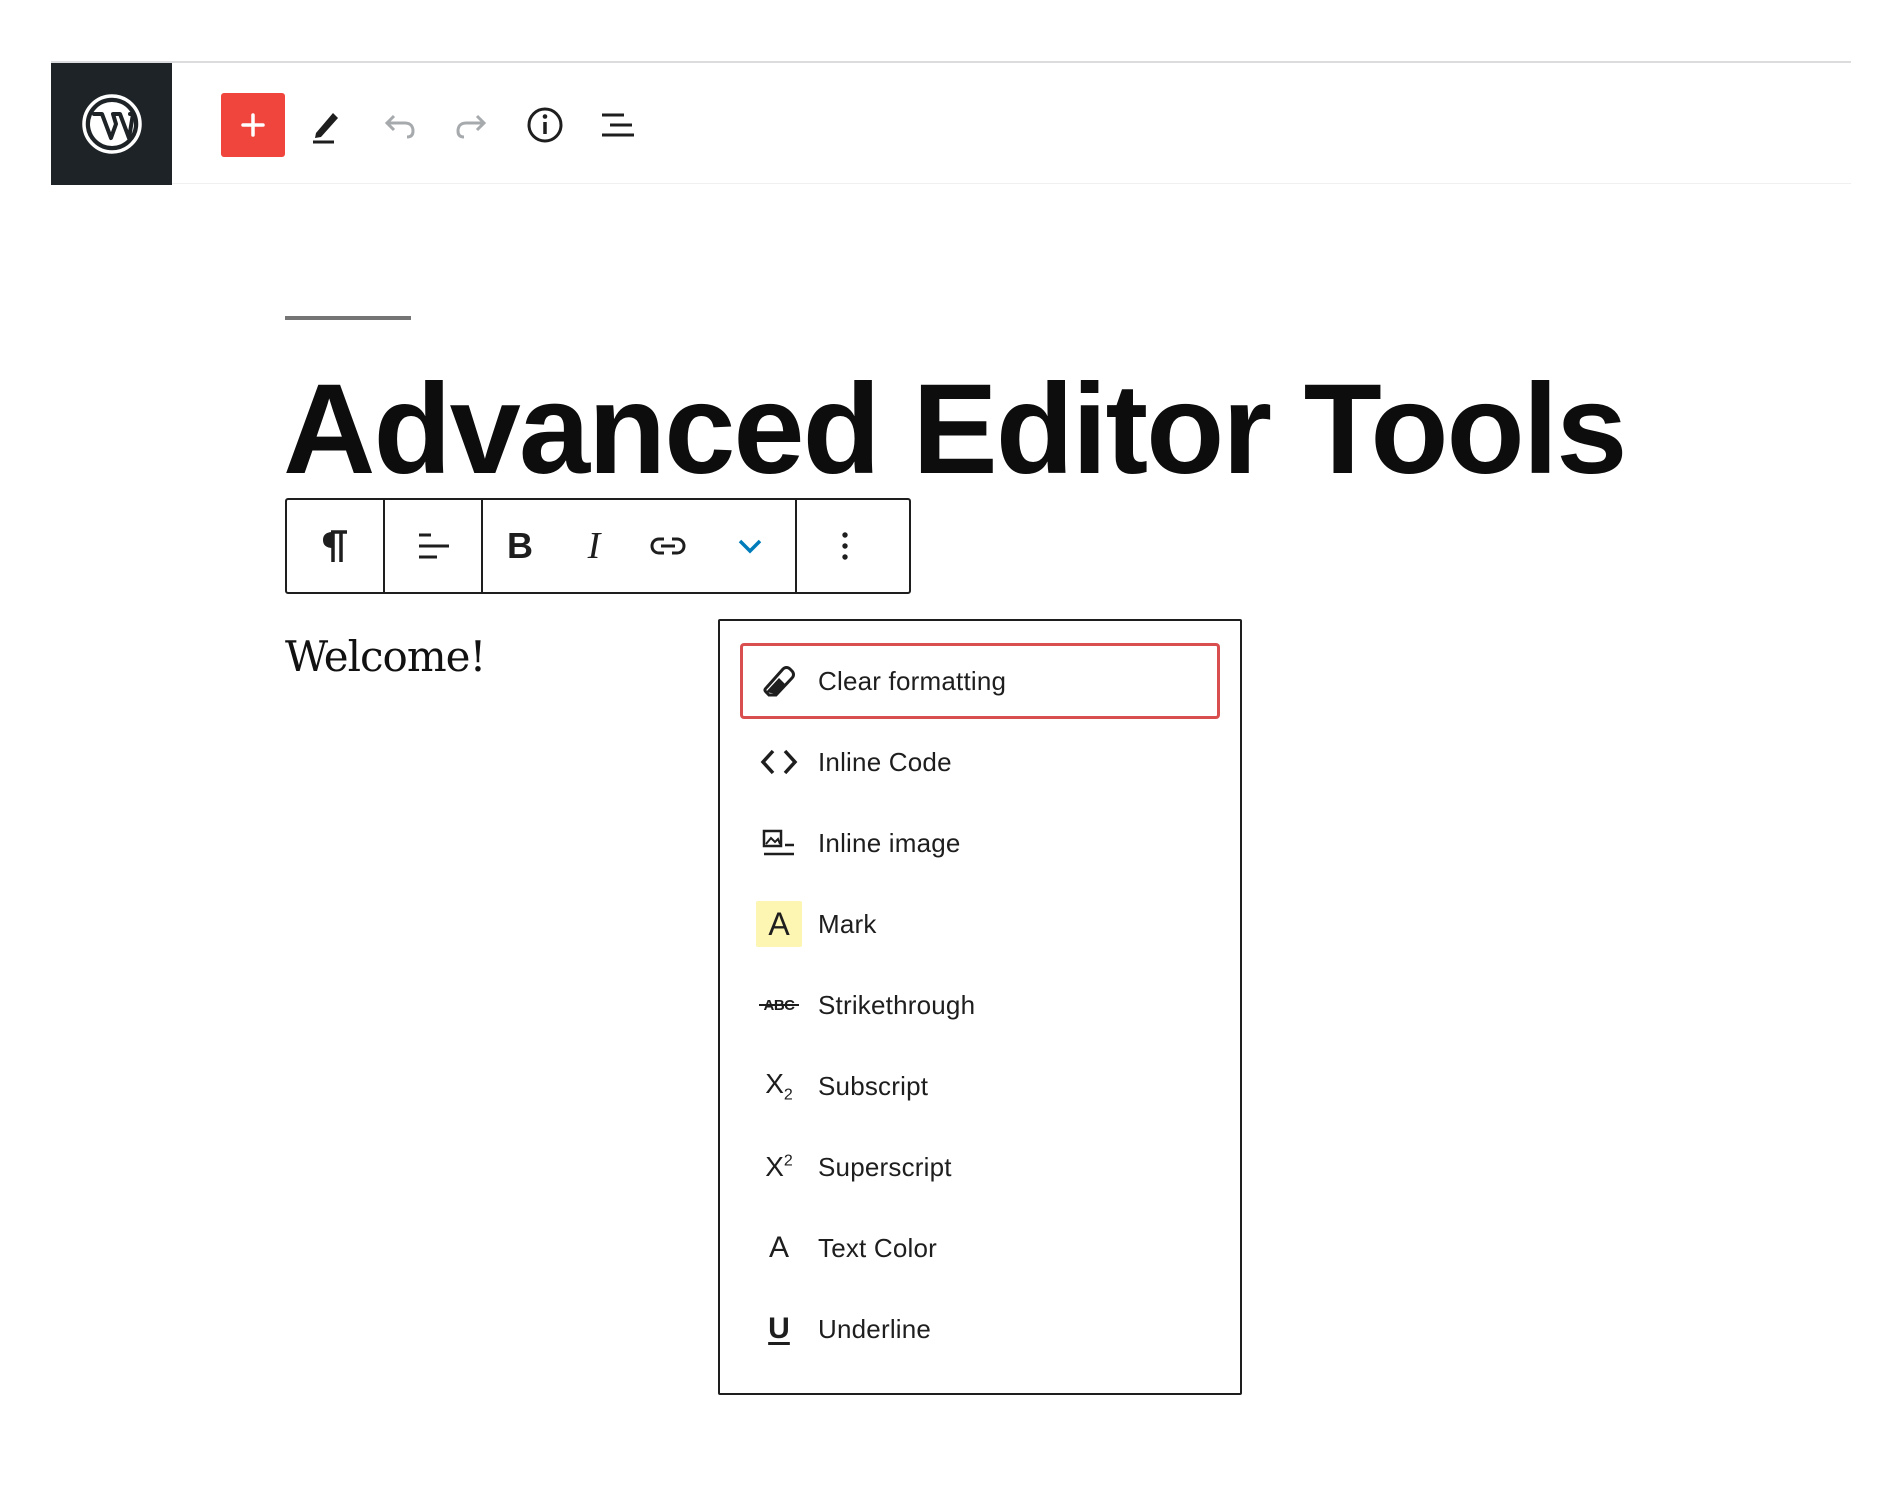 This screenshot has width=1900, height=1500. What do you see at coordinates (889, 842) in the screenshot?
I see `menu-item-label: Inline image` at bounding box center [889, 842].